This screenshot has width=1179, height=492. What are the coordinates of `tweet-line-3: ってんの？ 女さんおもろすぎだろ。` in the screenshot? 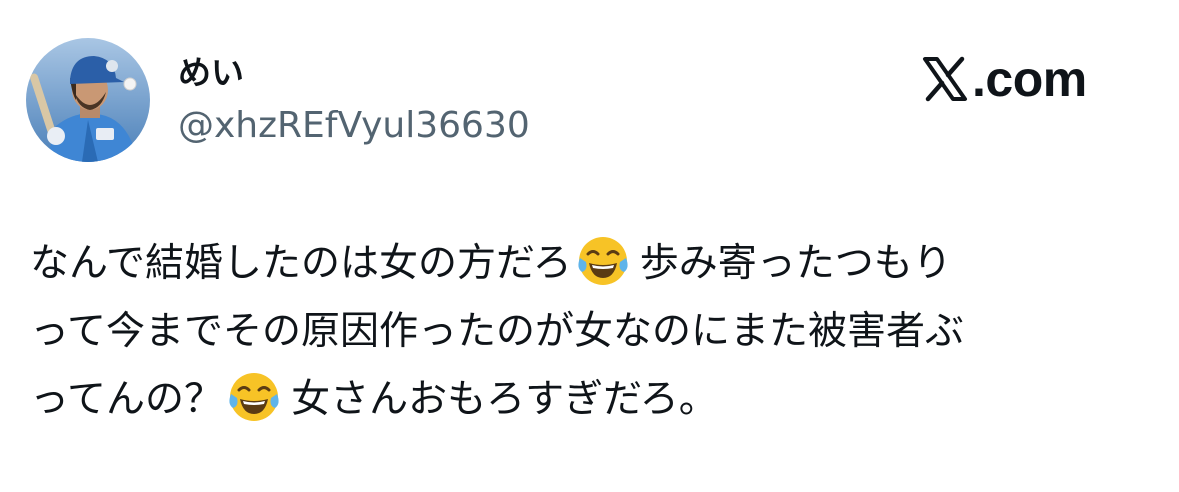 It's located at (585, 400).